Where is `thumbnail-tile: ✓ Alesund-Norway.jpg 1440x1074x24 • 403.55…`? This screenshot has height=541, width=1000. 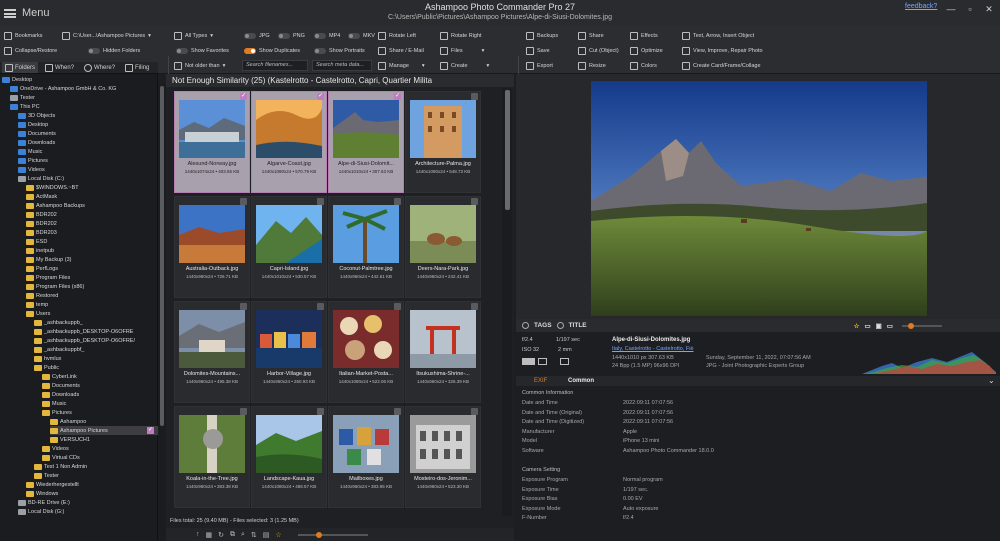
thumbnail-tile: ✓ Alesund-Norway.jpg 1440x1074x24 • 403.55… is located at coordinates (212, 142).